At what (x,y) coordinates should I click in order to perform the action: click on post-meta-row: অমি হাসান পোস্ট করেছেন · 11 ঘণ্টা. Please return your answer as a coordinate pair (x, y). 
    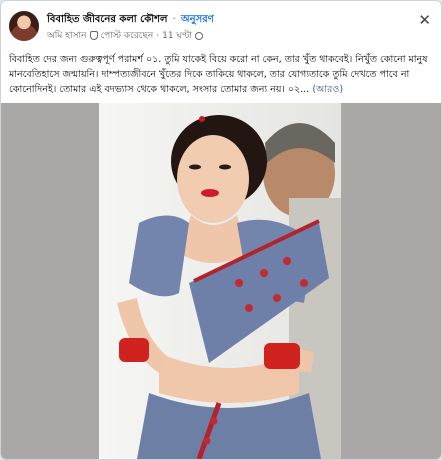
    Looking at the image, I should click on (125, 35).